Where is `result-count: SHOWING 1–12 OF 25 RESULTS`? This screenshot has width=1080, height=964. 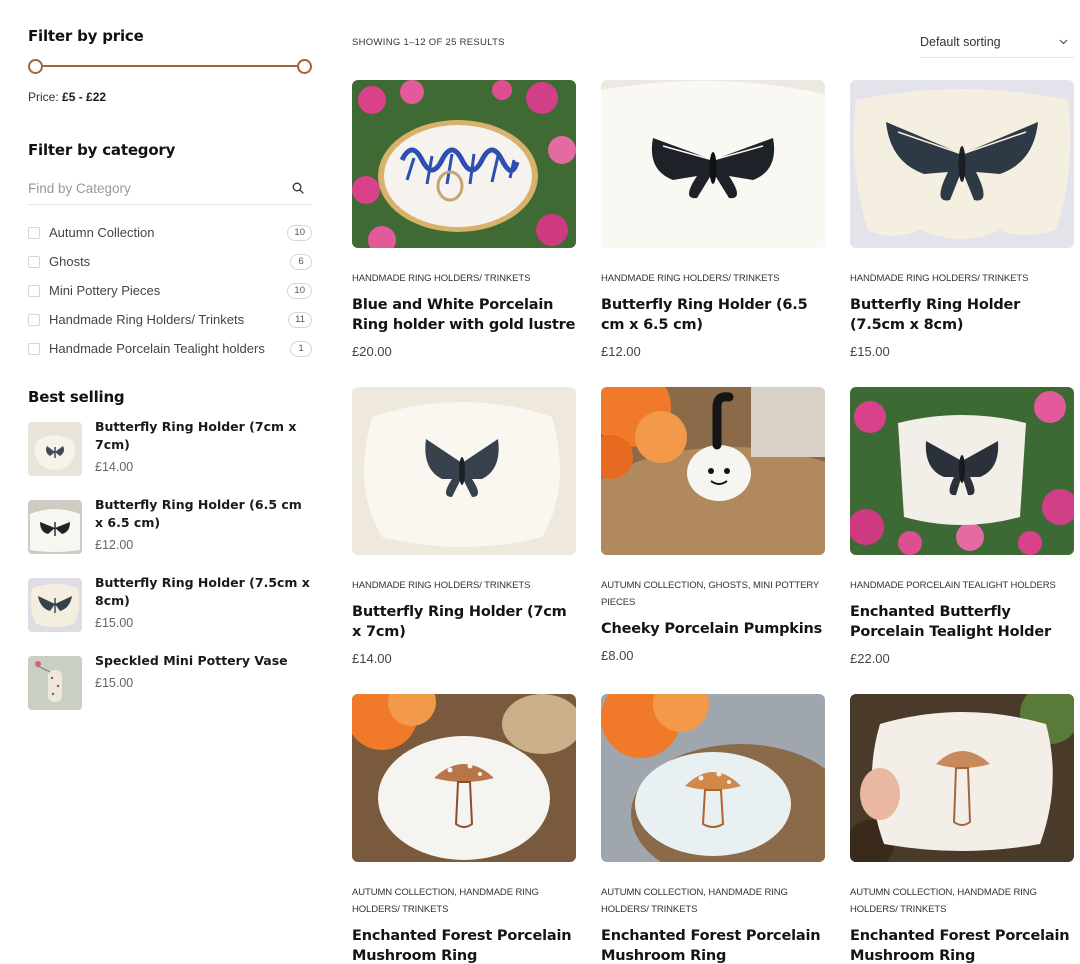 result-count: SHOWING 1–12 OF 25 RESULTS is located at coordinates (428, 42).